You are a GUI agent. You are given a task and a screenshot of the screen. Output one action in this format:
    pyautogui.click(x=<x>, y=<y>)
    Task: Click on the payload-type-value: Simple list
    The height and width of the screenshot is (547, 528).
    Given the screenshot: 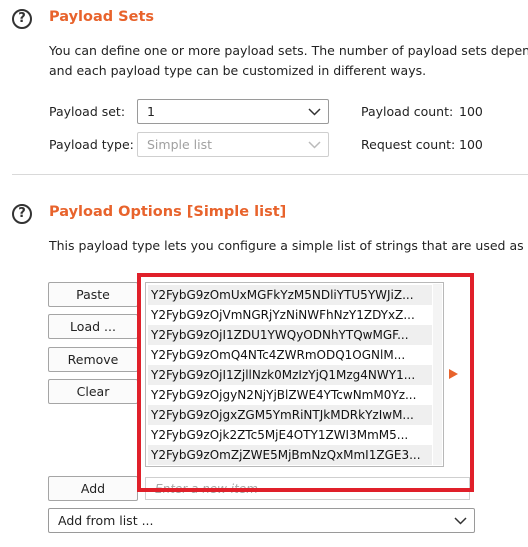 What is the action you would take?
    pyautogui.click(x=180, y=144)
    